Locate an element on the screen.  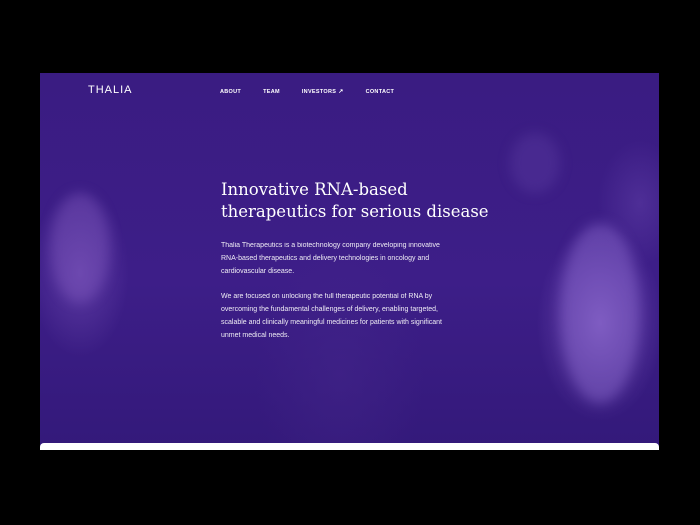
hero-headline-line1: Innovative RNA-based is located at coordinates (314, 189).